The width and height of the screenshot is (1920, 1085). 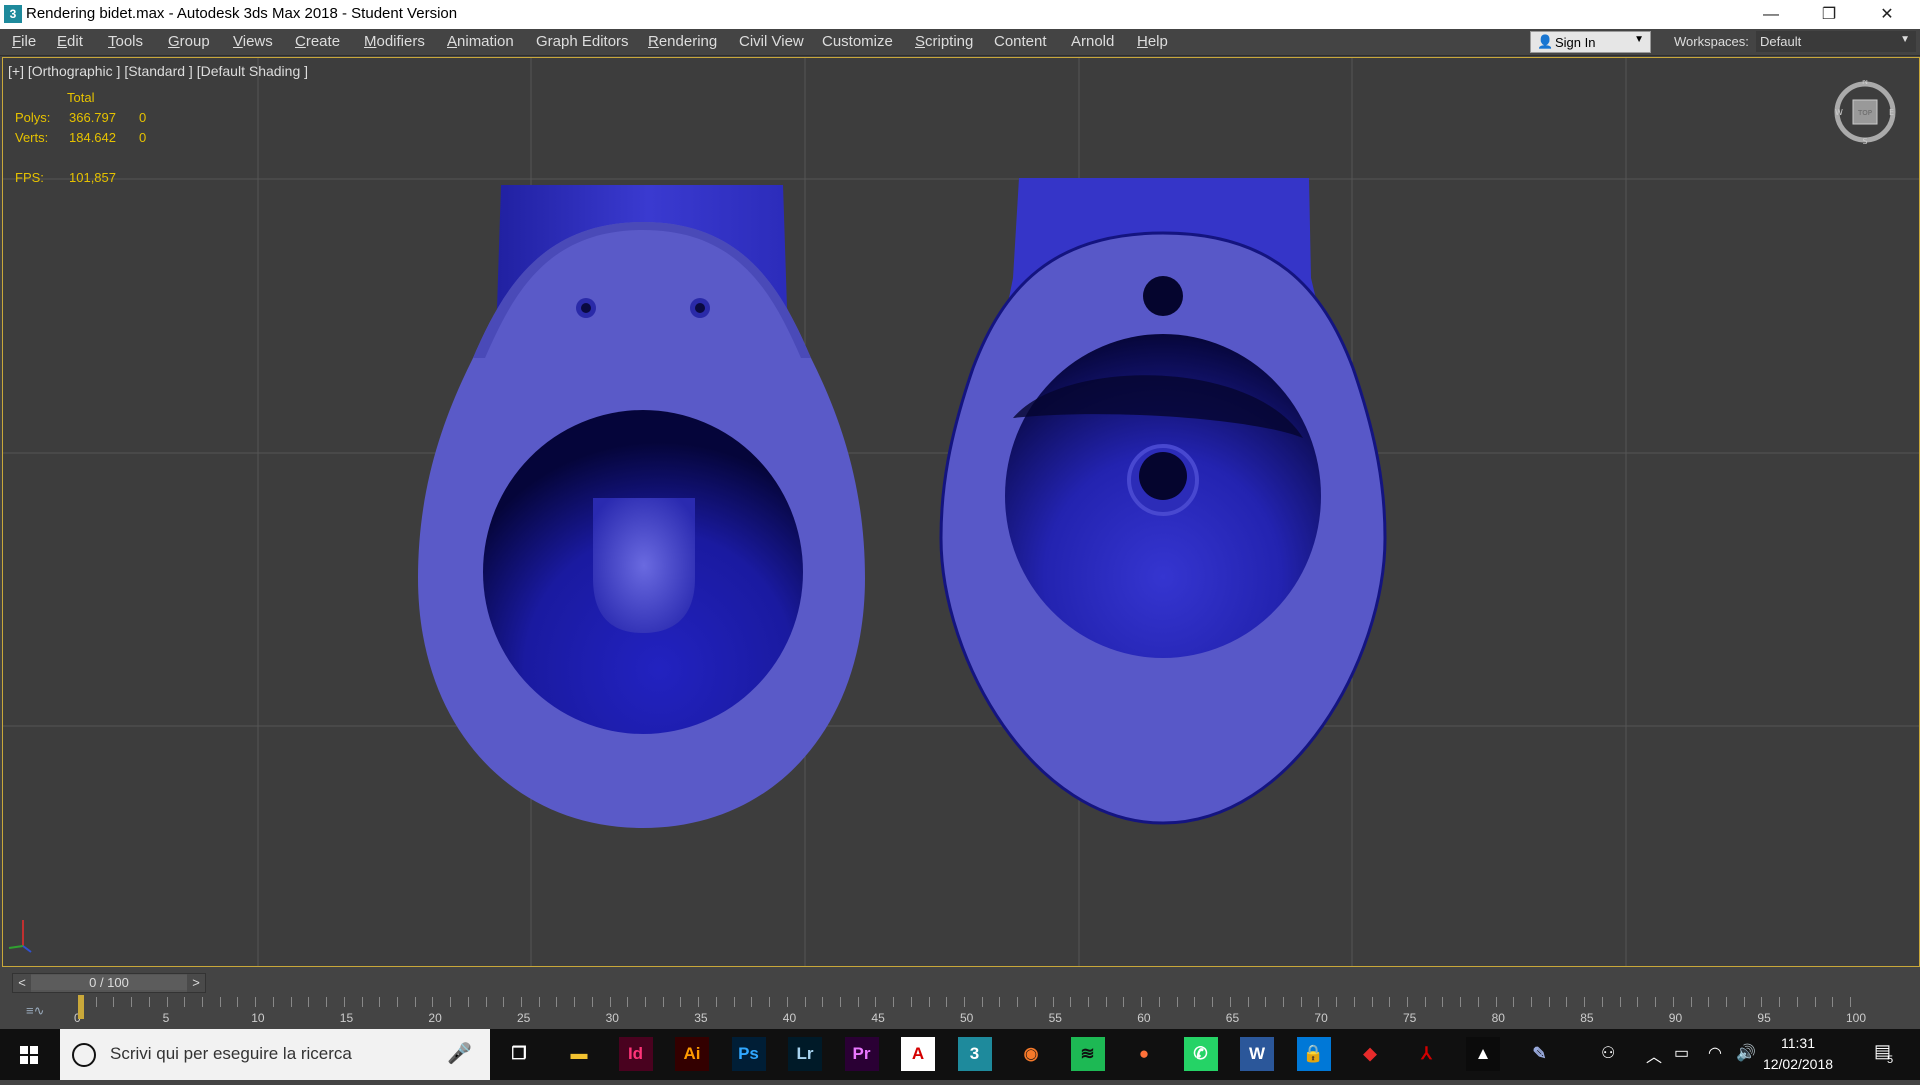 I want to click on time-slider-value: 0 / 100, so click(x=109, y=982).